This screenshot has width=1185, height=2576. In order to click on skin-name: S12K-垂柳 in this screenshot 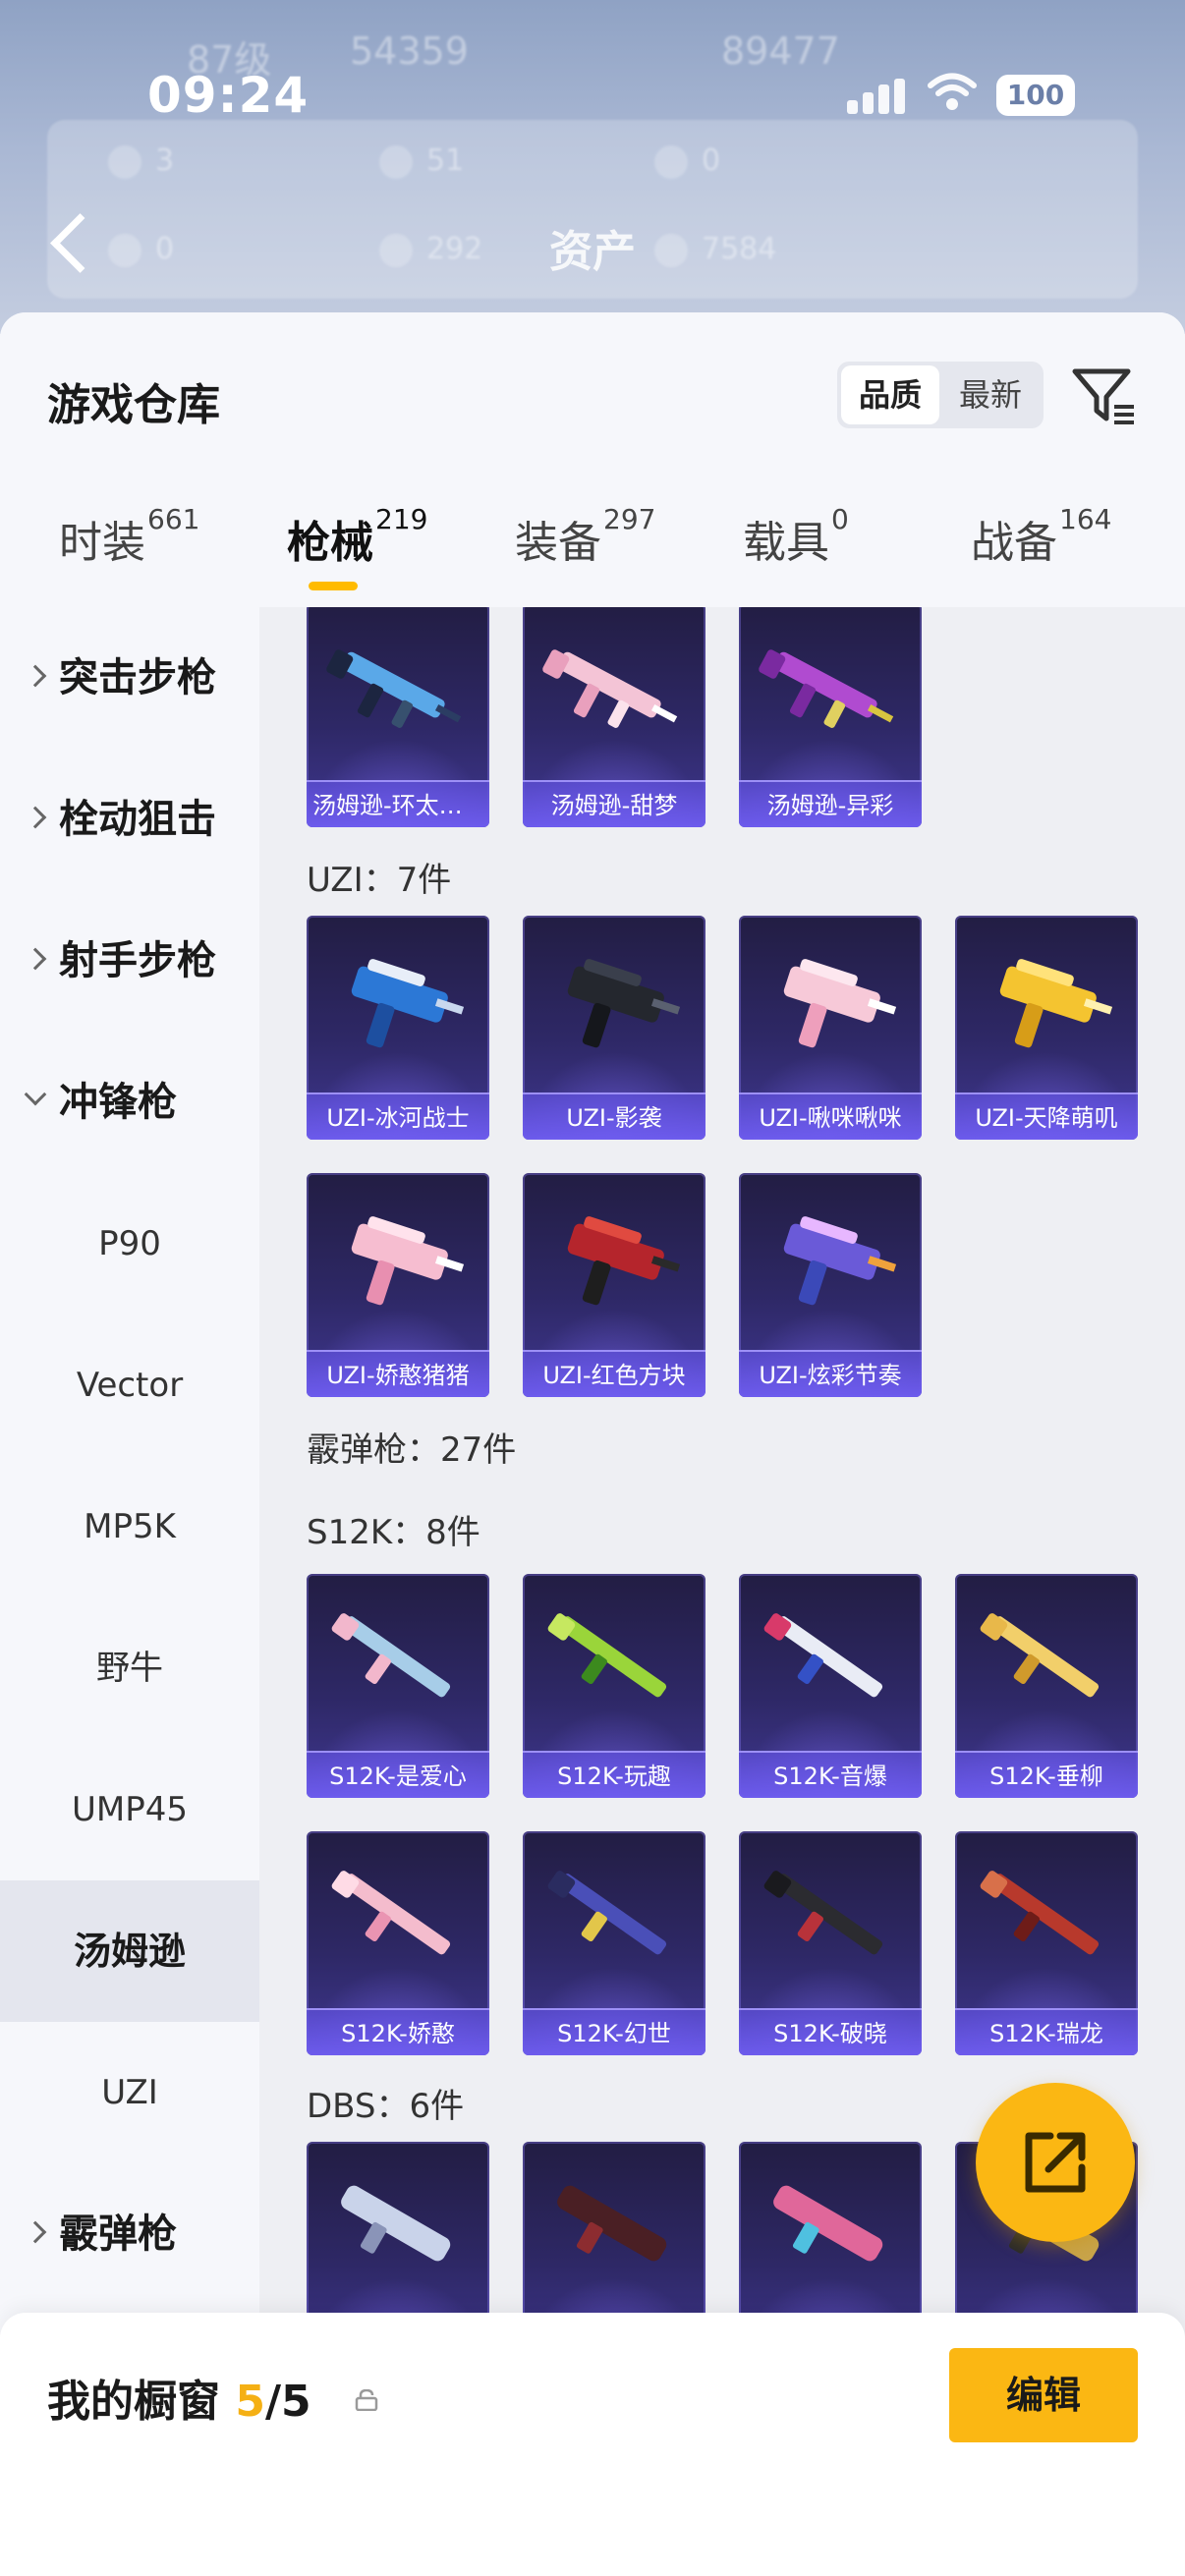, I will do `click(1046, 1774)`.